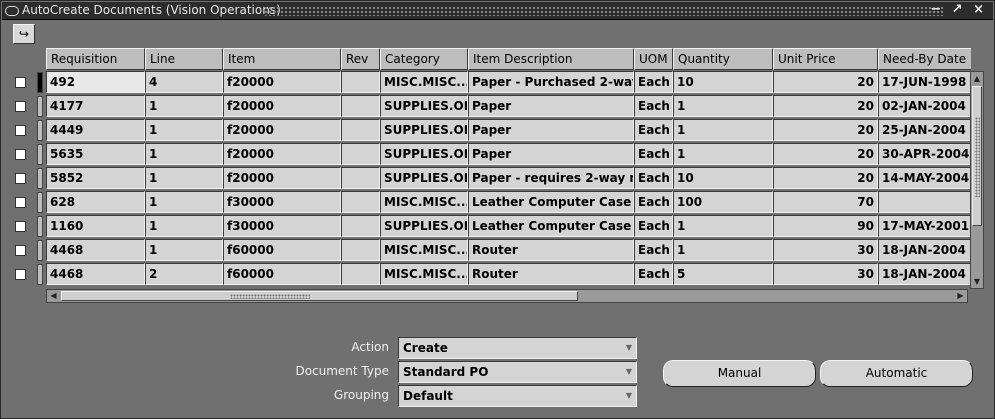 The width and height of the screenshot is (995, 419). What do you see at coordinates (424, 59) in the screenshot?
I see `column-header-category: Category` at bounding box center [424, 59].